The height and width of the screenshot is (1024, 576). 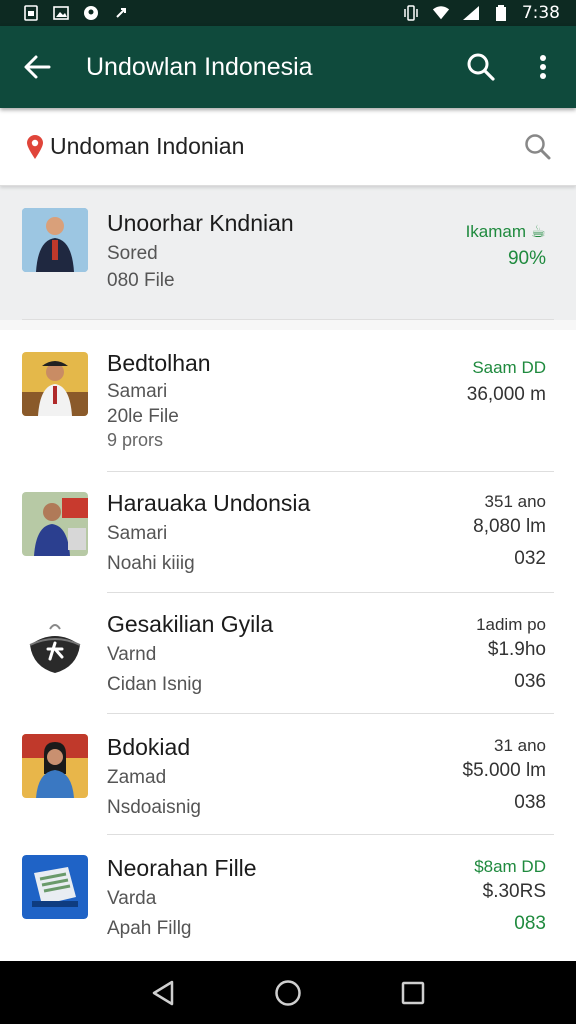 I want to click on nav-back-button, so click(x=163, y=992).